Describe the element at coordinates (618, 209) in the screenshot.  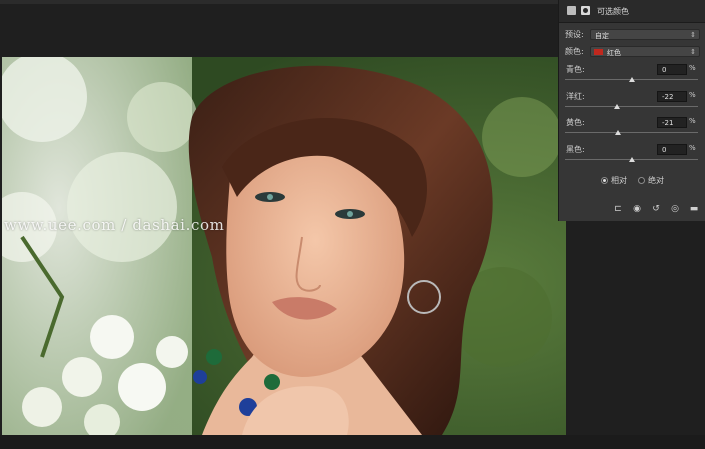
I see `clip-to-layer-icon: ⊏` at that location.